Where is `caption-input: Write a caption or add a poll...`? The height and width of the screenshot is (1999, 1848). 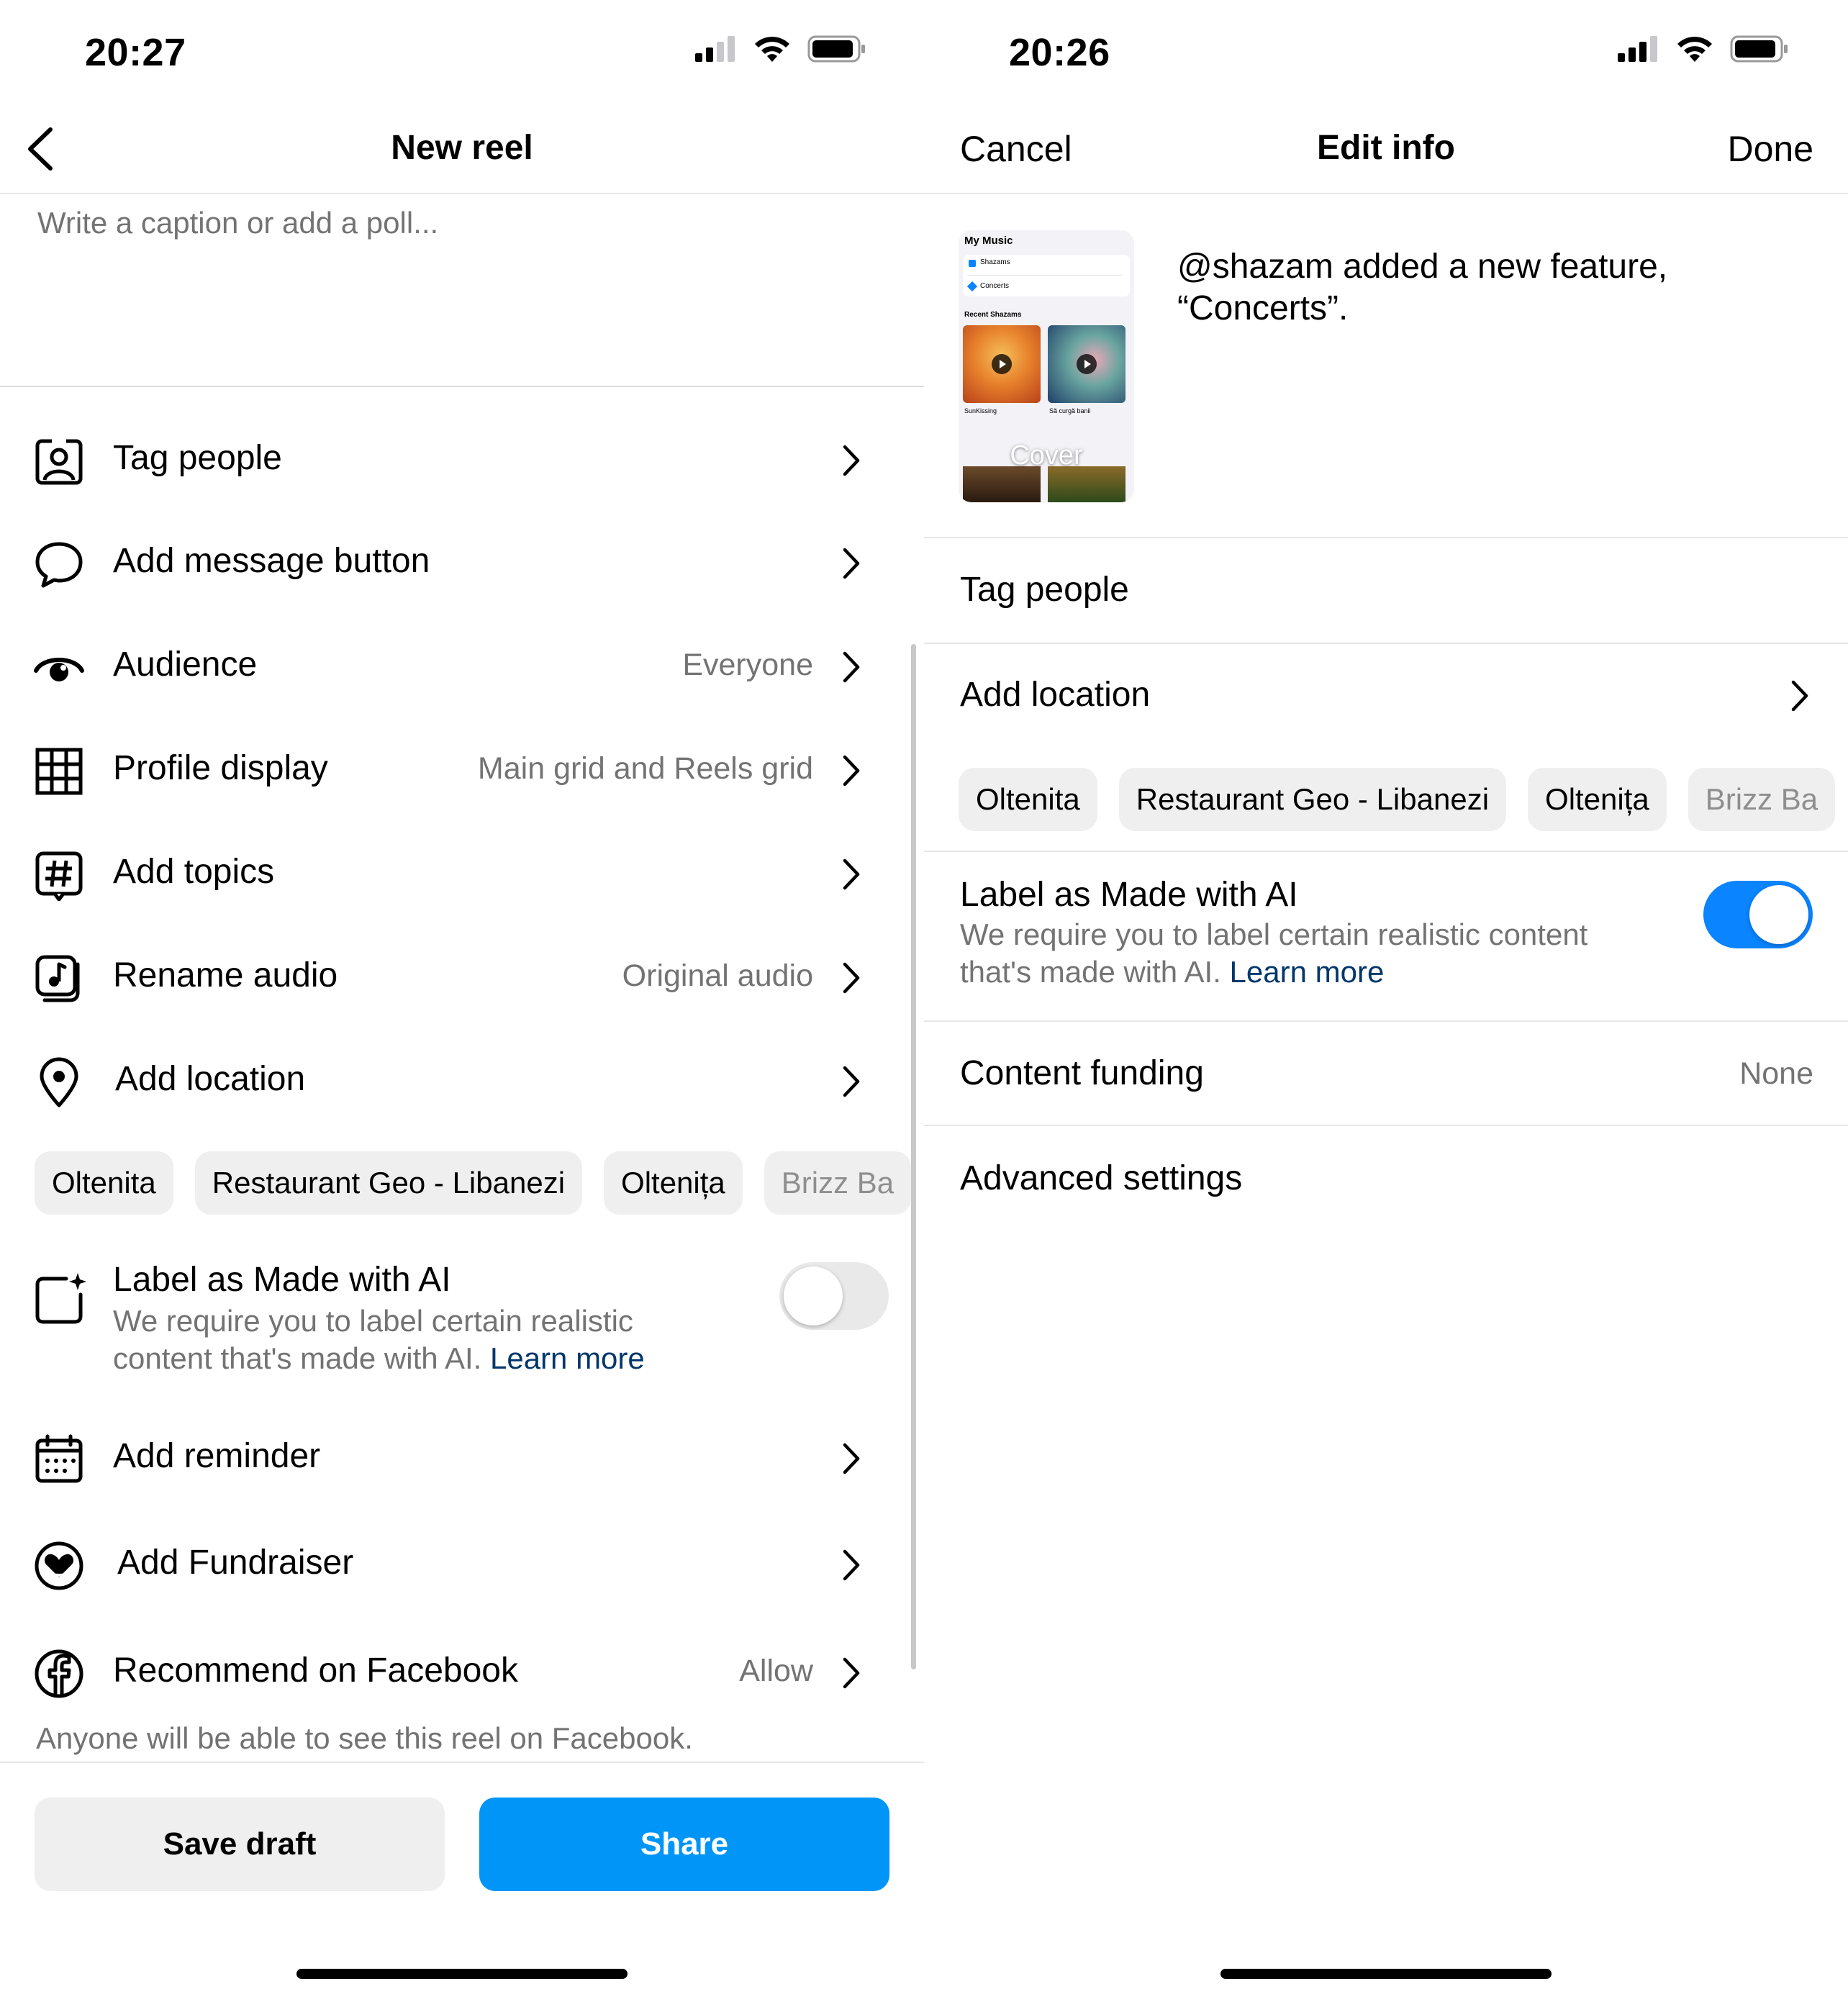 caption-input: Write a caption or add a poll... is located at coordinates (462, 291).